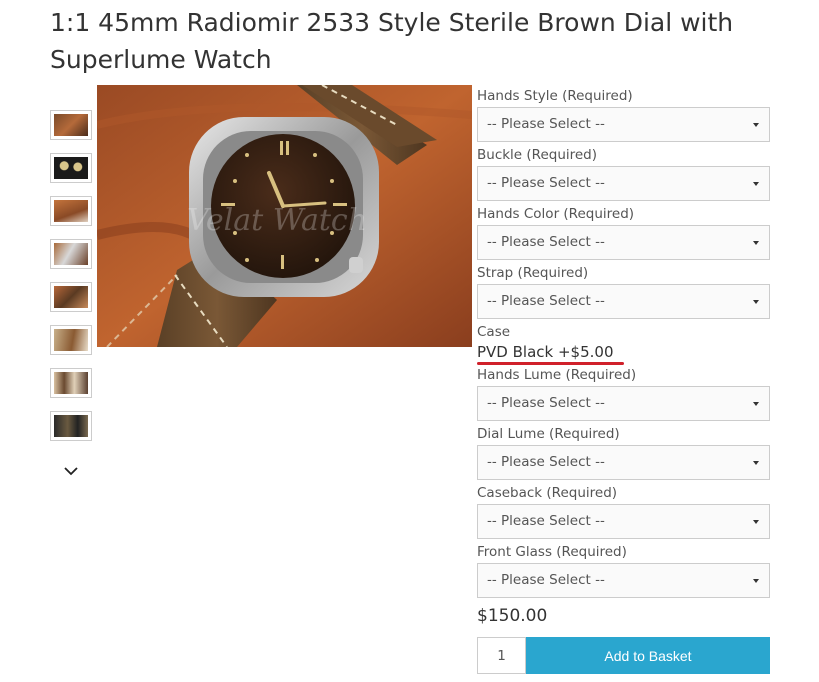 Image resolution: width=819 pixels, height=682 pixels. I want to click on purchase-row: Add to Basket, so click(623, 655).